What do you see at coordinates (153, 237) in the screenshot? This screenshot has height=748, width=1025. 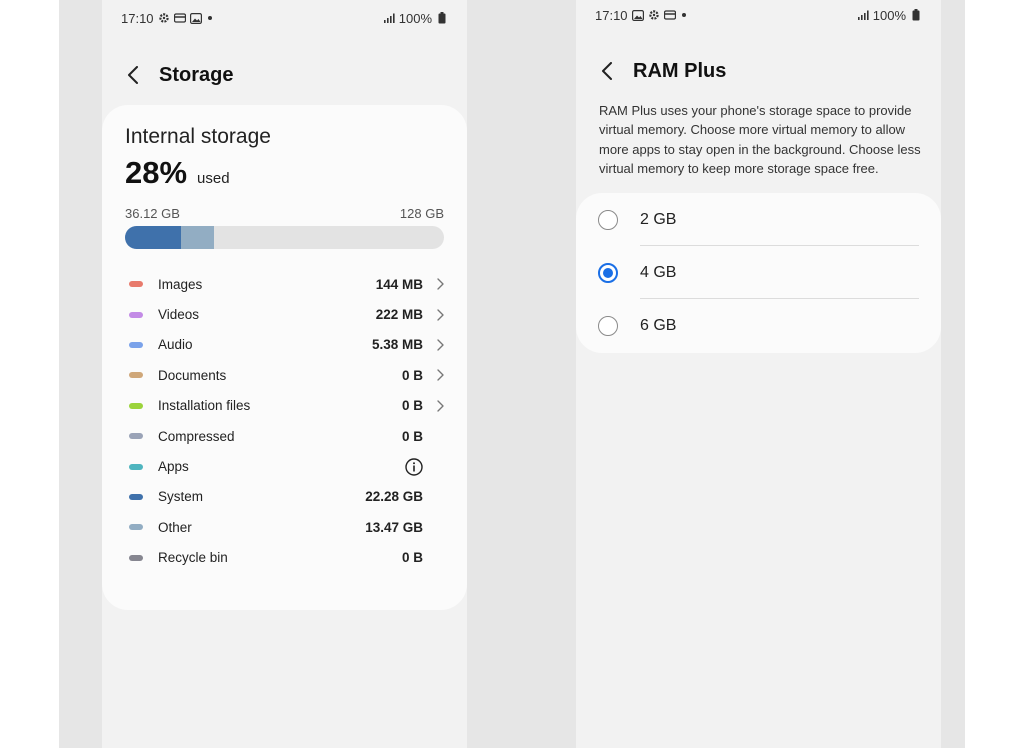 I see `bar-segment-system` at bounding box center [153, 237].